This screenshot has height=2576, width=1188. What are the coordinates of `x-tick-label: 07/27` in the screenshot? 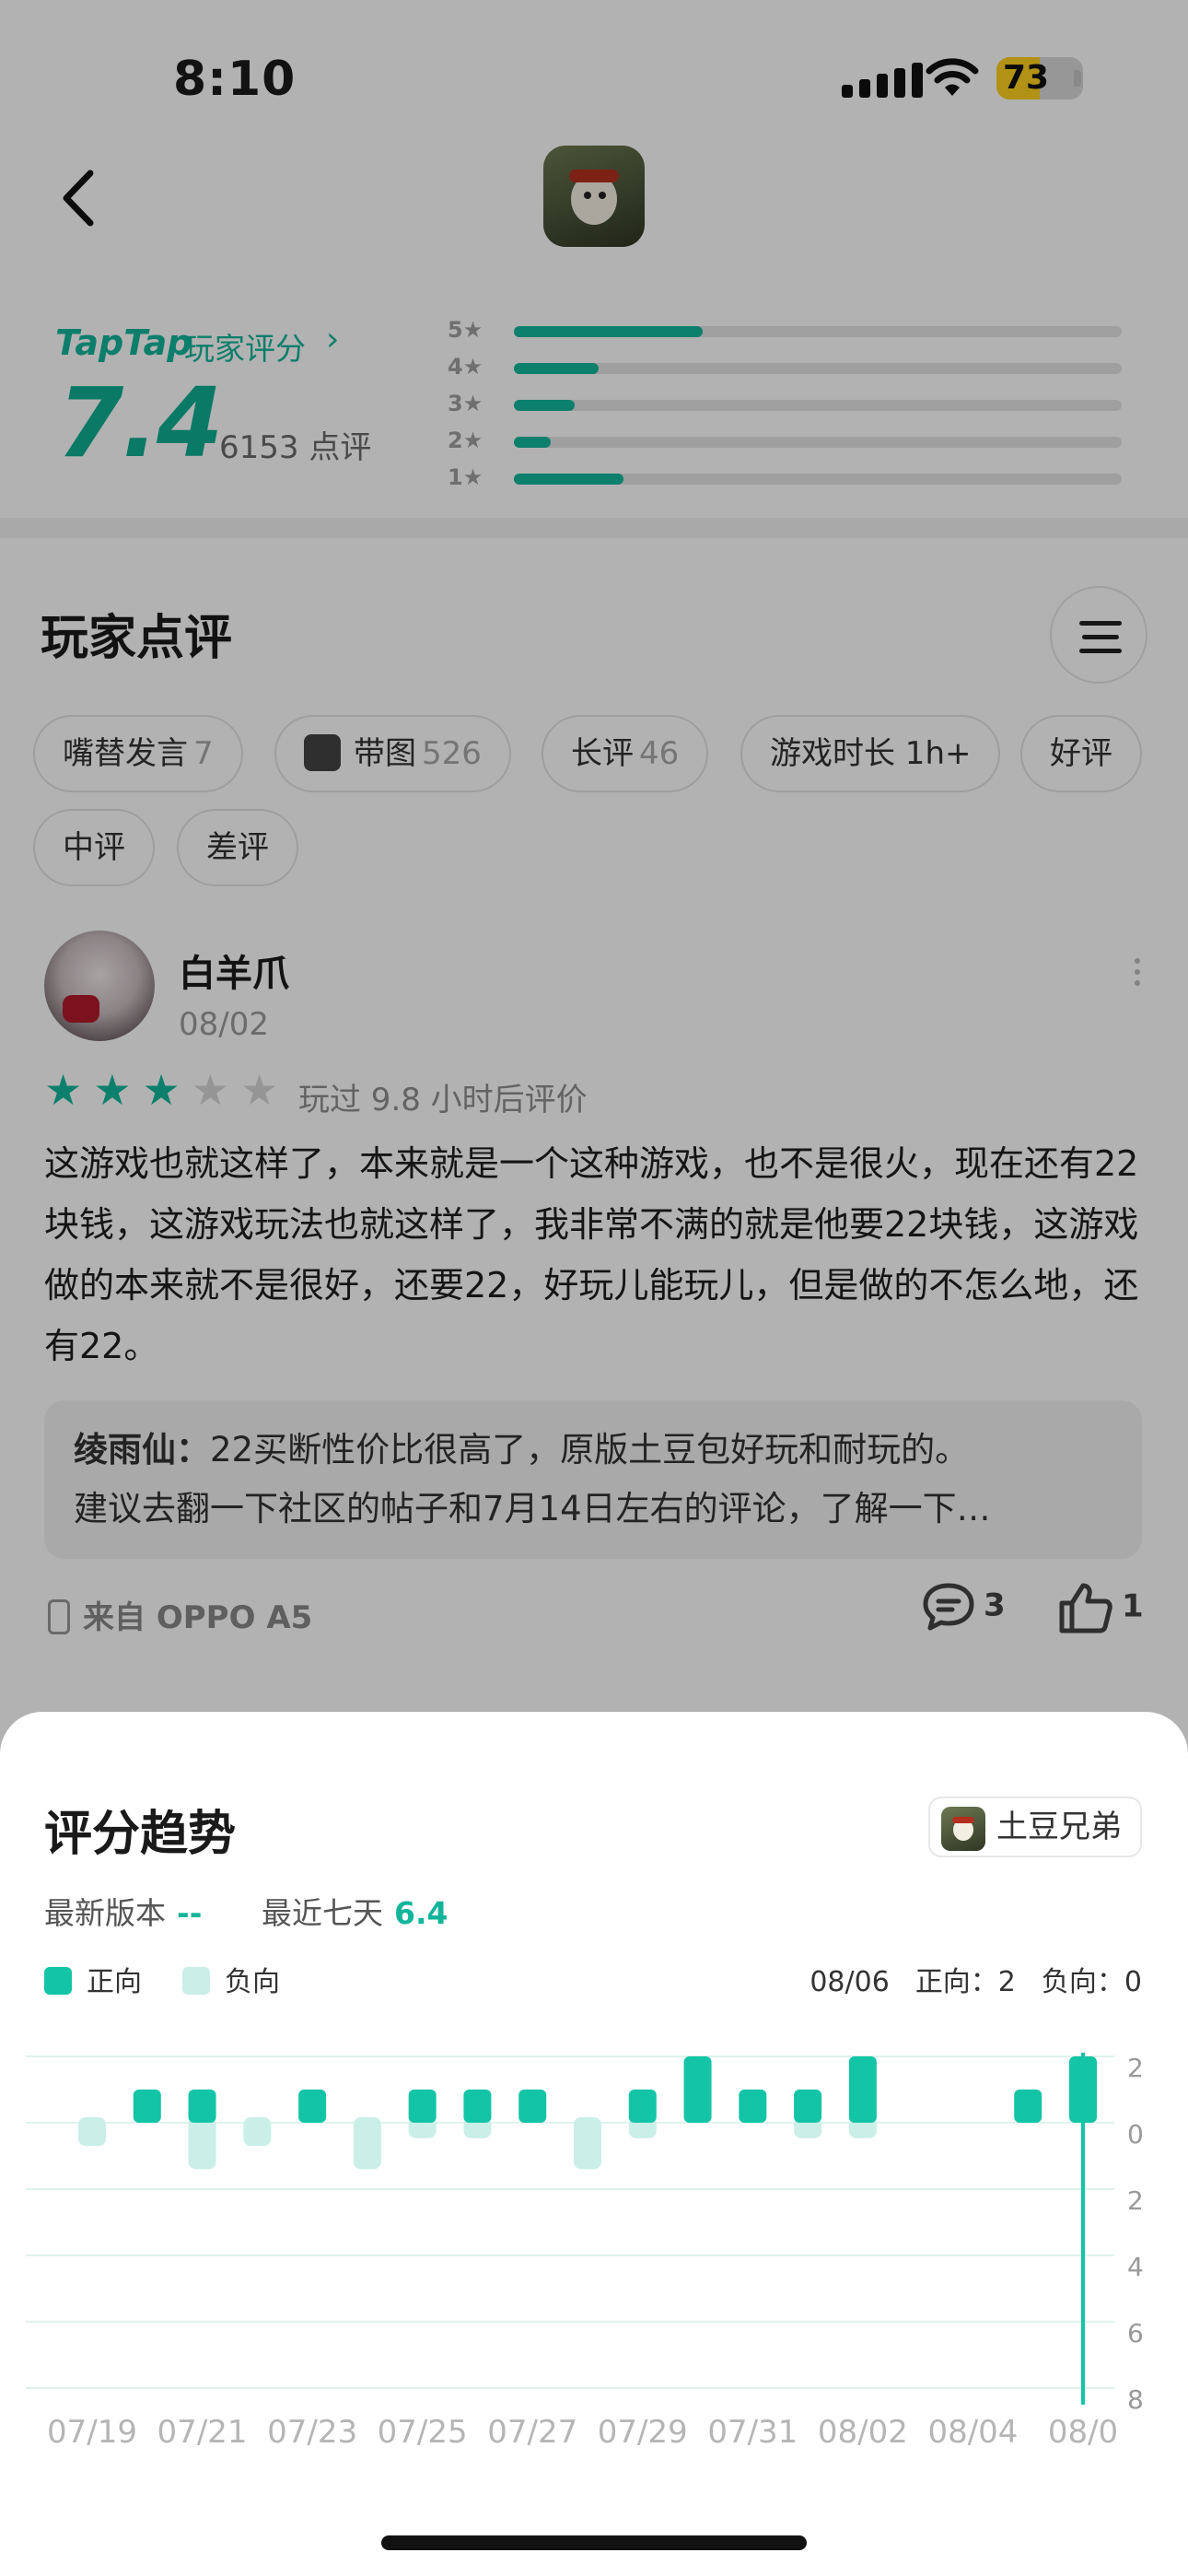 It's located at (532, 2432).